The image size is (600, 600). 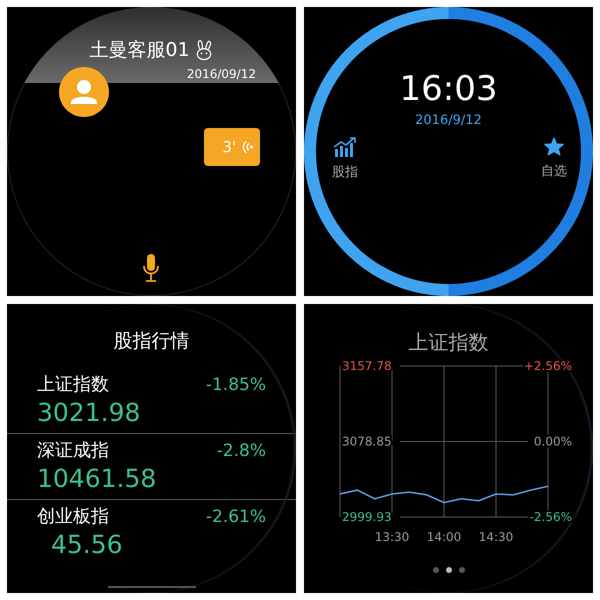 What do you see at coordinates (345, 159) in the screenshot?
I see `shortcut-button: 股指` at bounding box center [345, 159].